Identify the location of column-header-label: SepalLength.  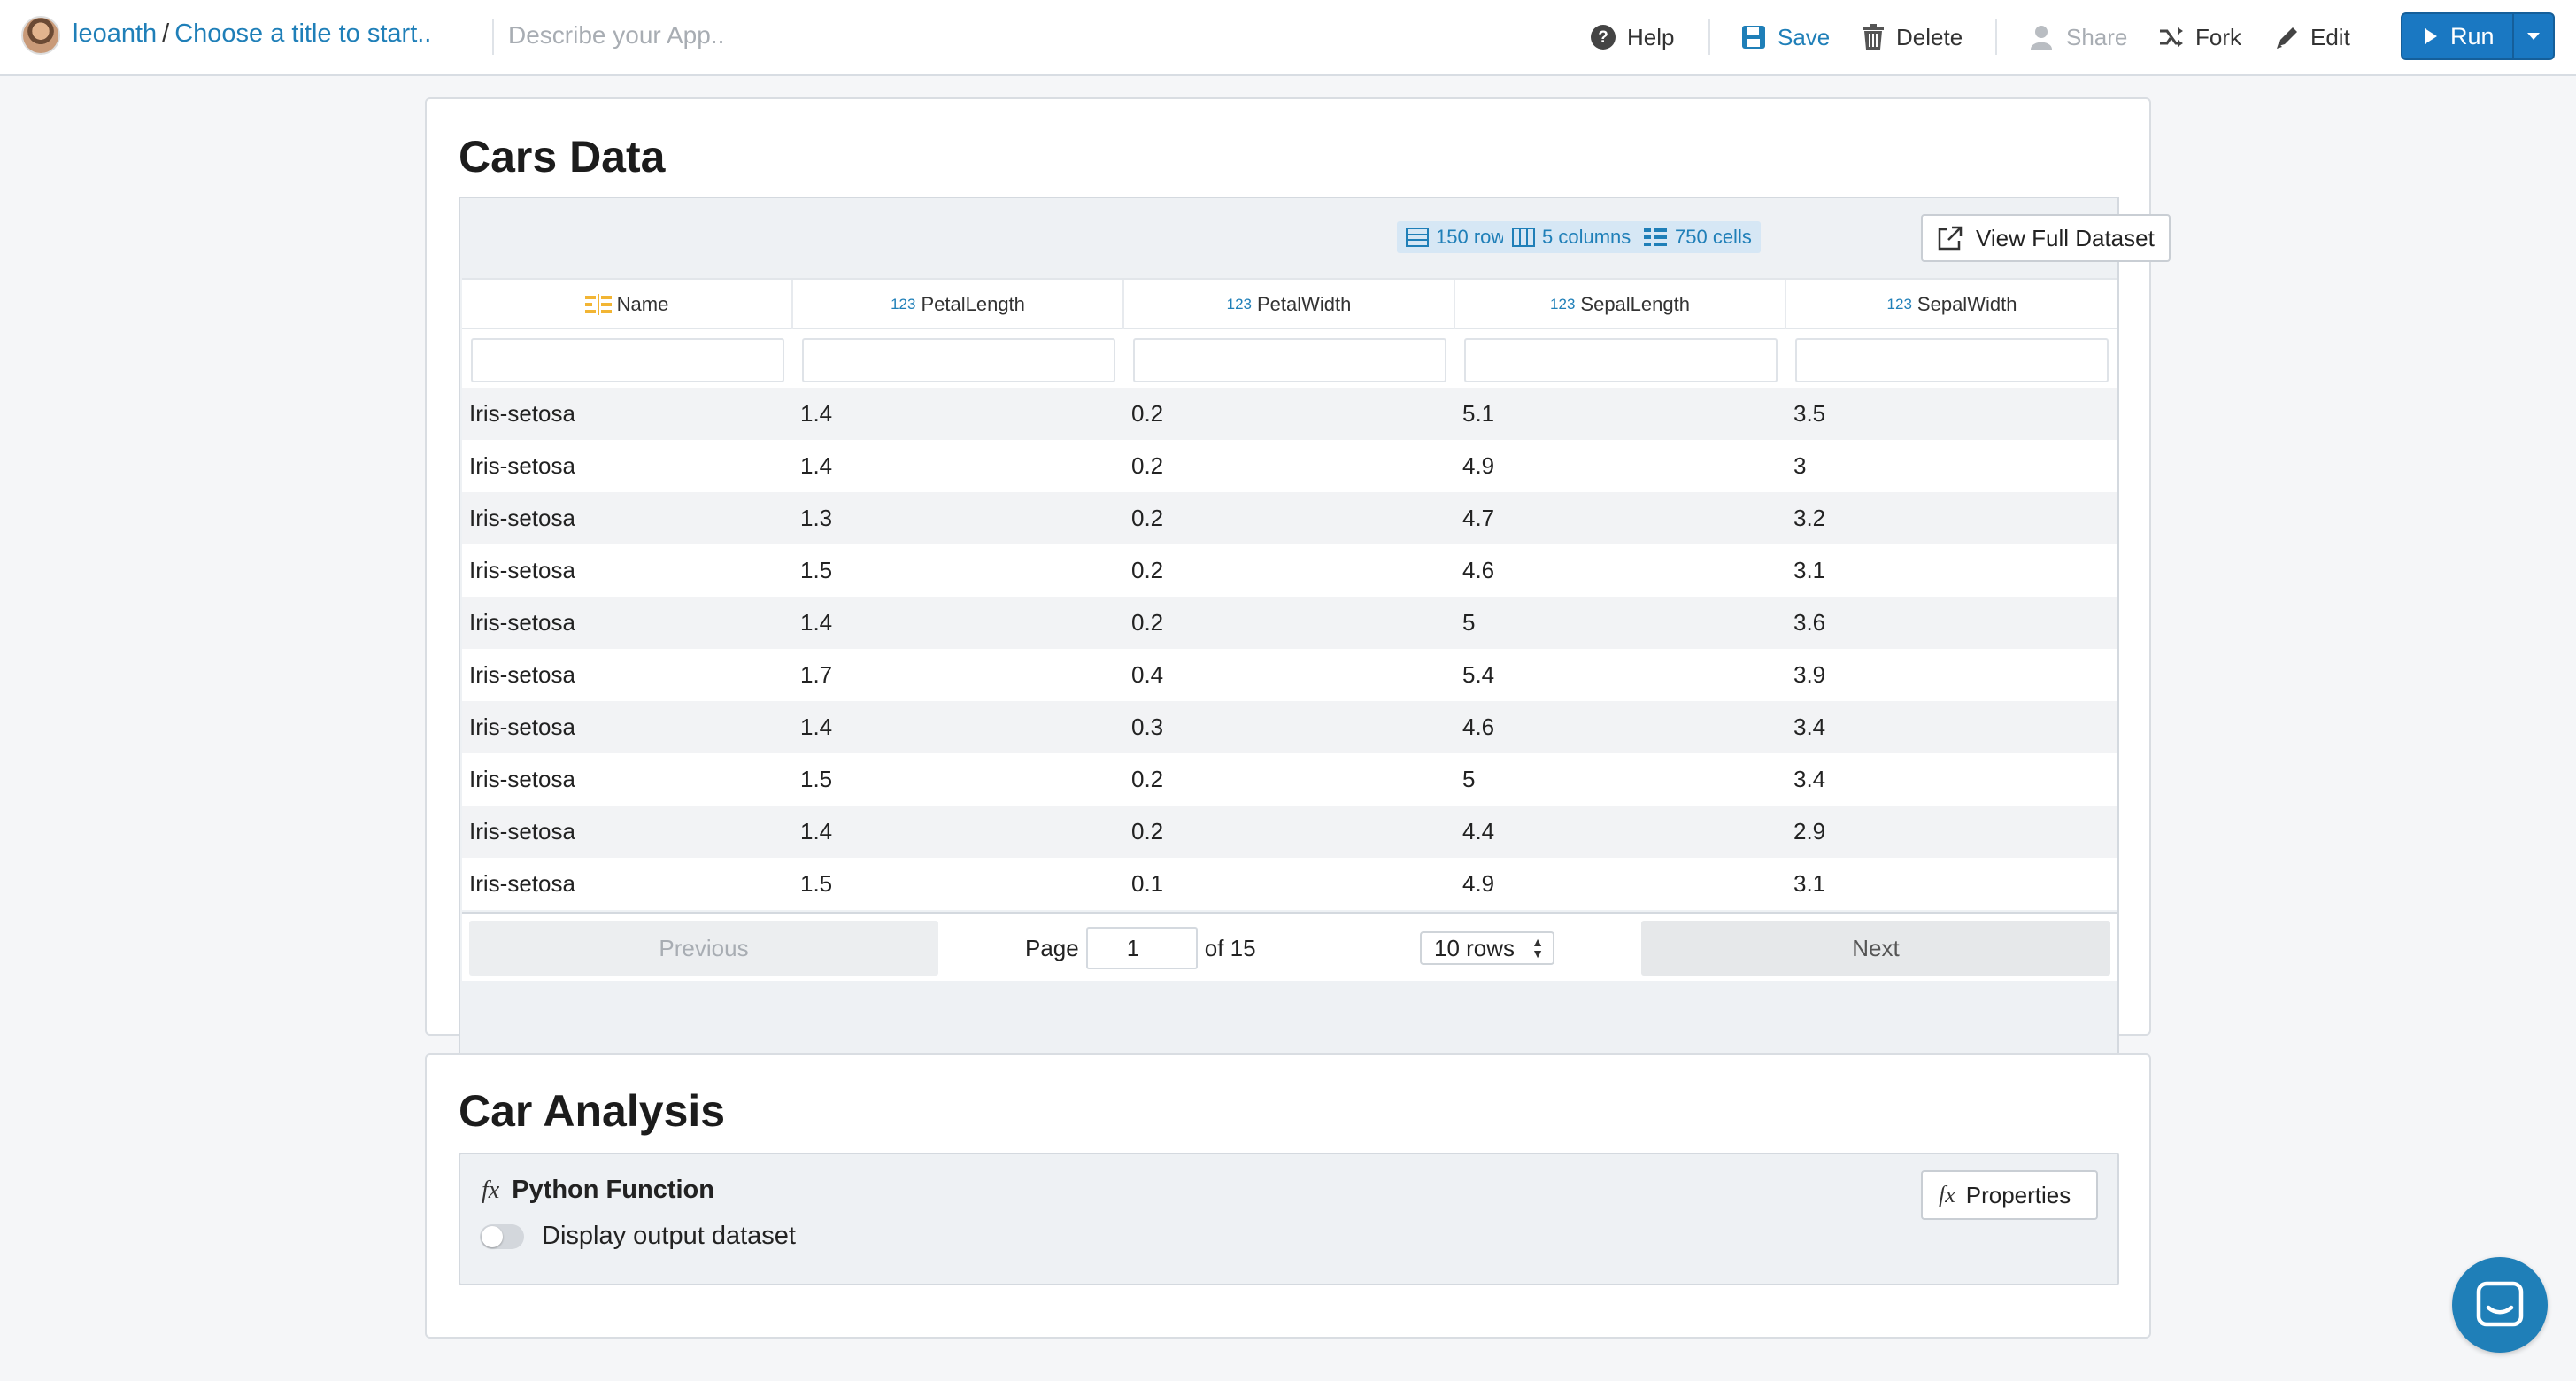
(1635, 304).